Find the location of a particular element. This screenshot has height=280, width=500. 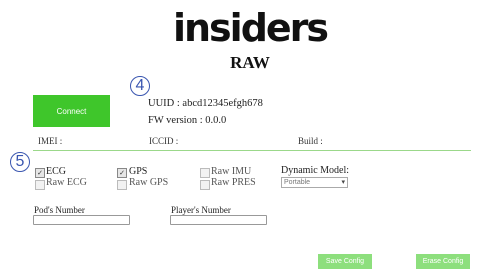

raw-ecg-label: Raw ECG is located at coordinates (66, 182).